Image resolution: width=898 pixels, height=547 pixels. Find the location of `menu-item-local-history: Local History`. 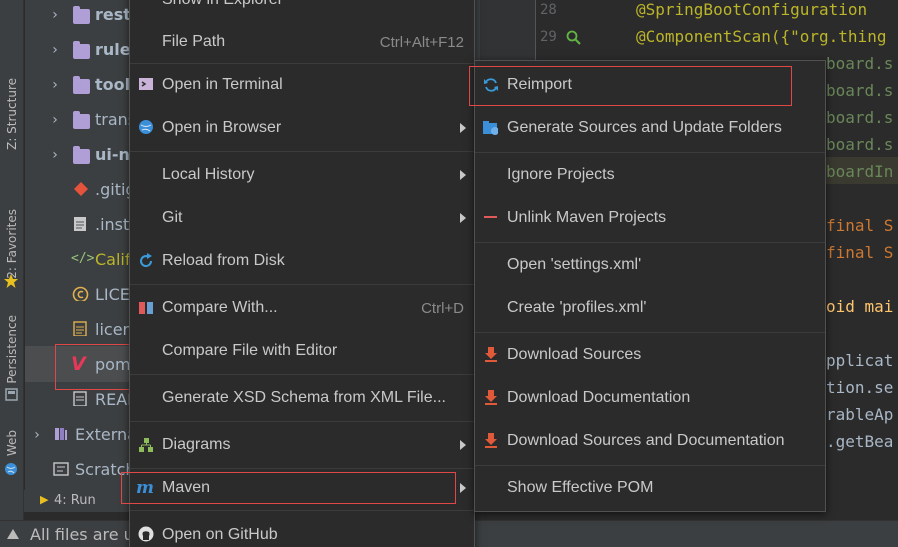

menu-item-local-history: Local History is located at coordinates (302, 175).